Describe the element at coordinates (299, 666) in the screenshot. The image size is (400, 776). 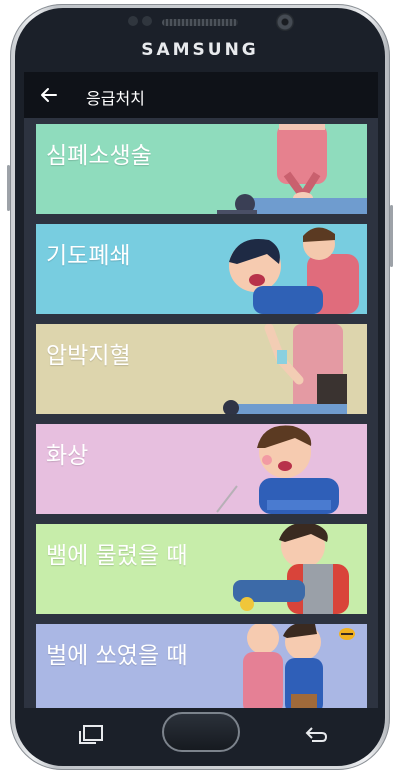
I see `bee-sting-illustration` at that location.